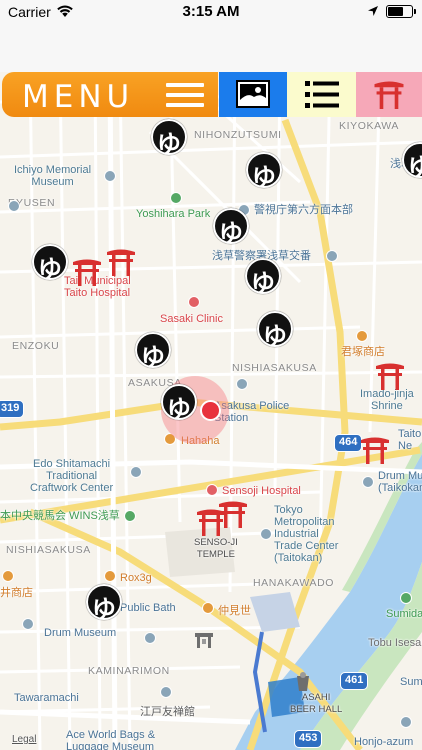 The width and height of the screenshot is (422, 750). I want to click on poi-label: Tawaramachi, so click(46, 698).